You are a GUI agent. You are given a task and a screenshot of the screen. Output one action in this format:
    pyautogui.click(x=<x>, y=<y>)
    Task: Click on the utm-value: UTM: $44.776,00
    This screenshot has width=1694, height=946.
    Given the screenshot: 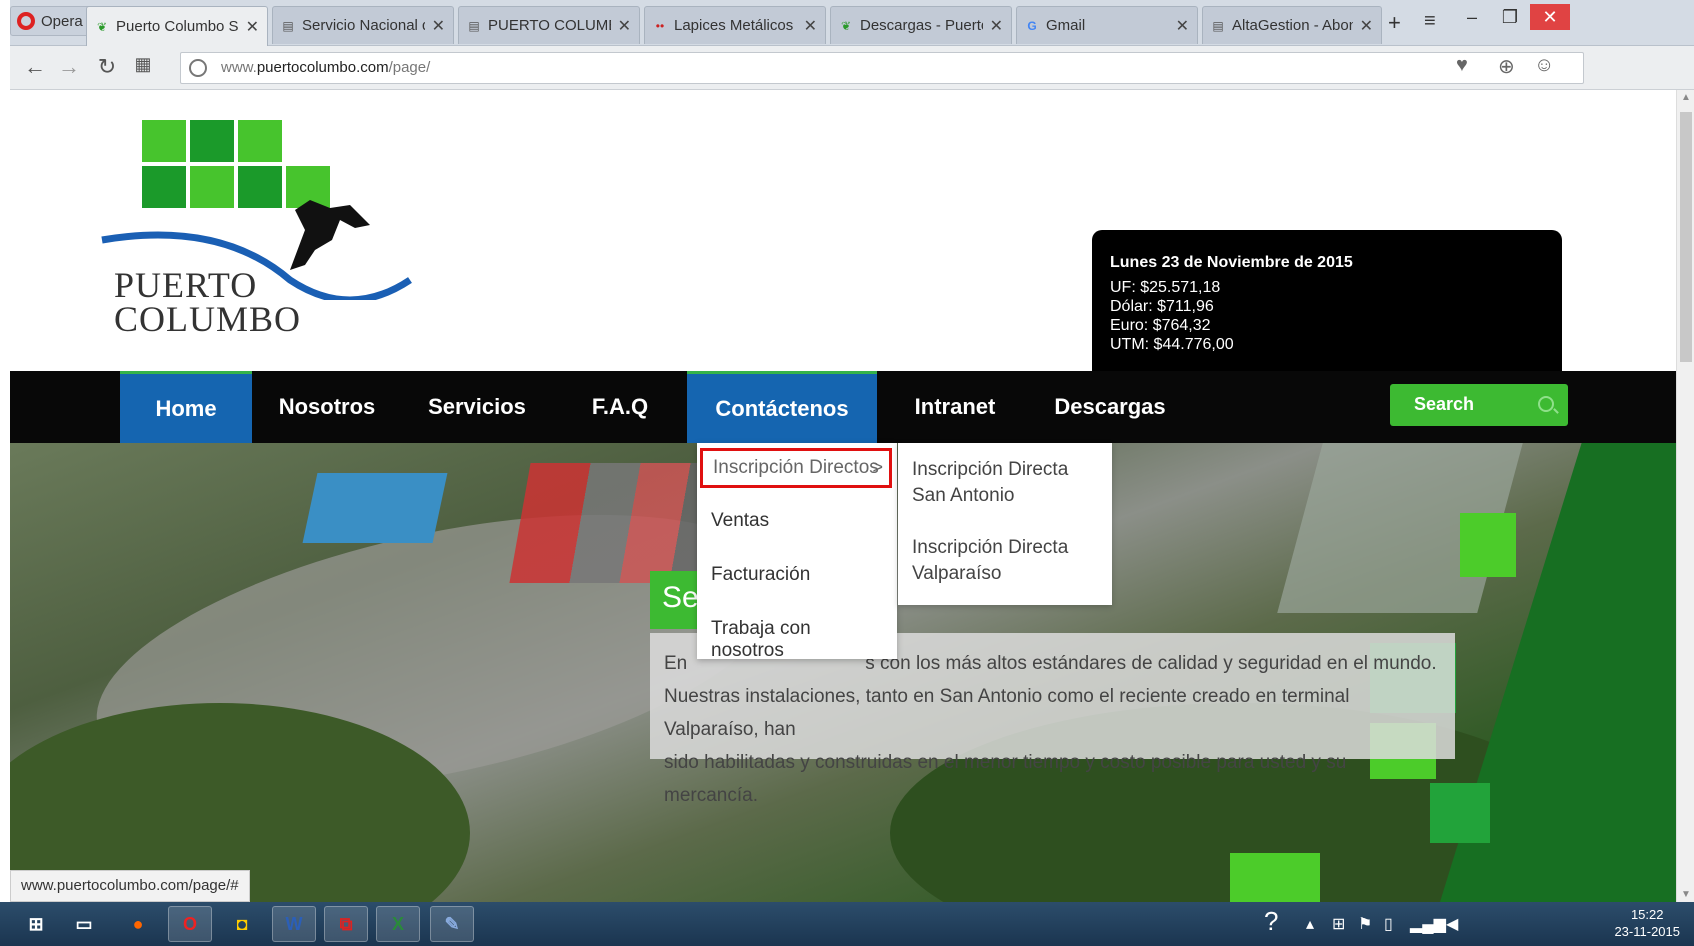 What is the action you would take?
    pyautogui.click(x=1172, y=344)
    